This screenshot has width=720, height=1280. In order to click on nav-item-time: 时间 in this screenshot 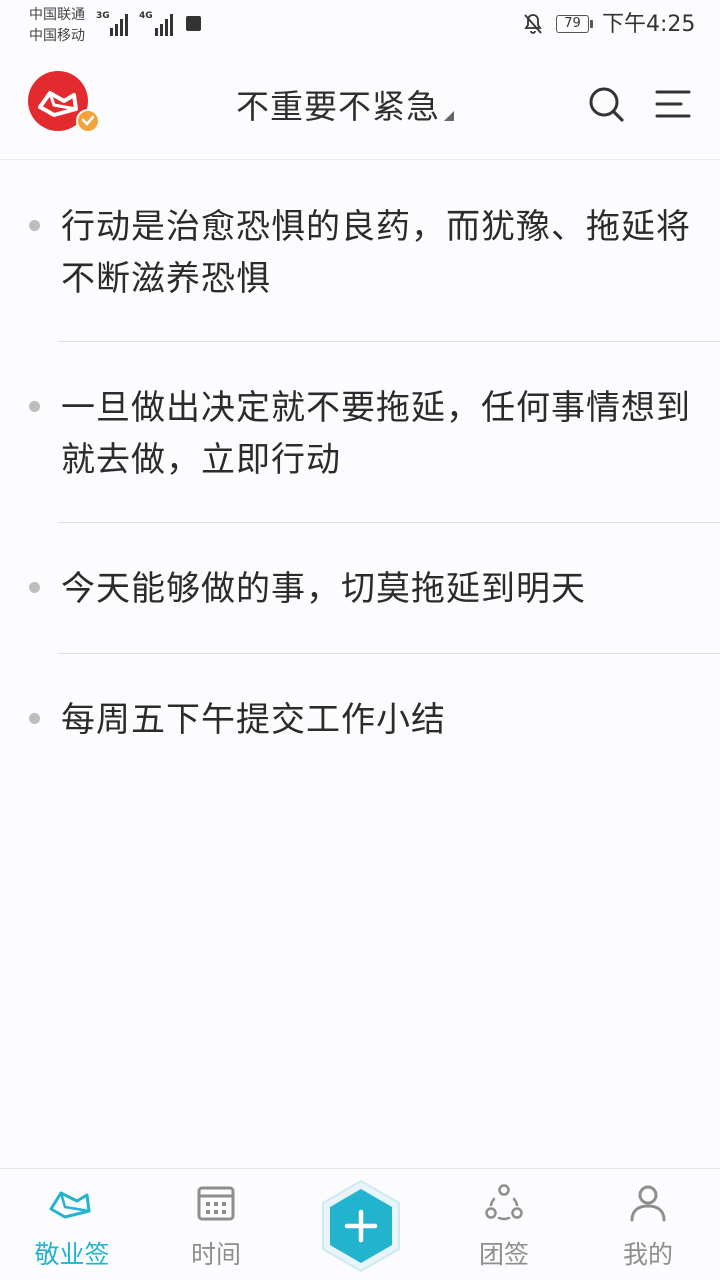, I will do `click(216, 1224)`.